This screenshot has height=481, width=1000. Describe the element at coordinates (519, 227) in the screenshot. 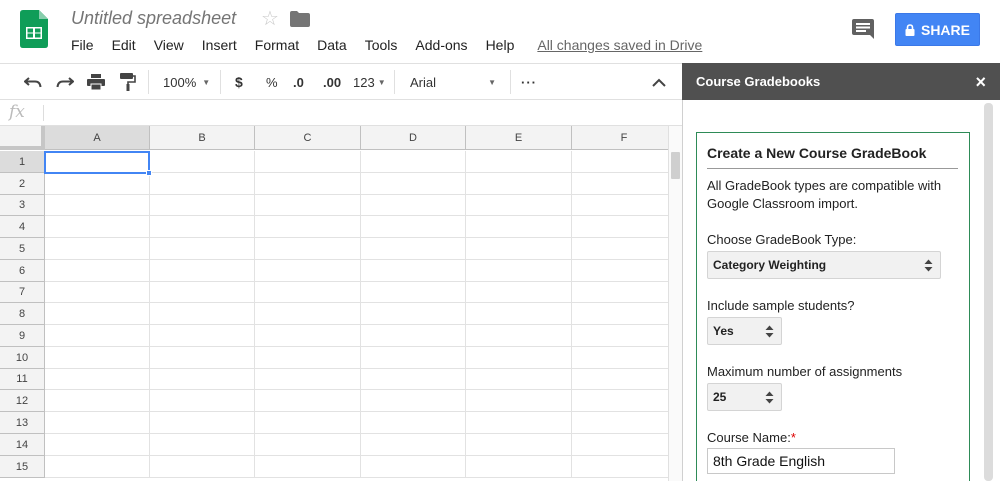

I see `cell-e4` at that location.